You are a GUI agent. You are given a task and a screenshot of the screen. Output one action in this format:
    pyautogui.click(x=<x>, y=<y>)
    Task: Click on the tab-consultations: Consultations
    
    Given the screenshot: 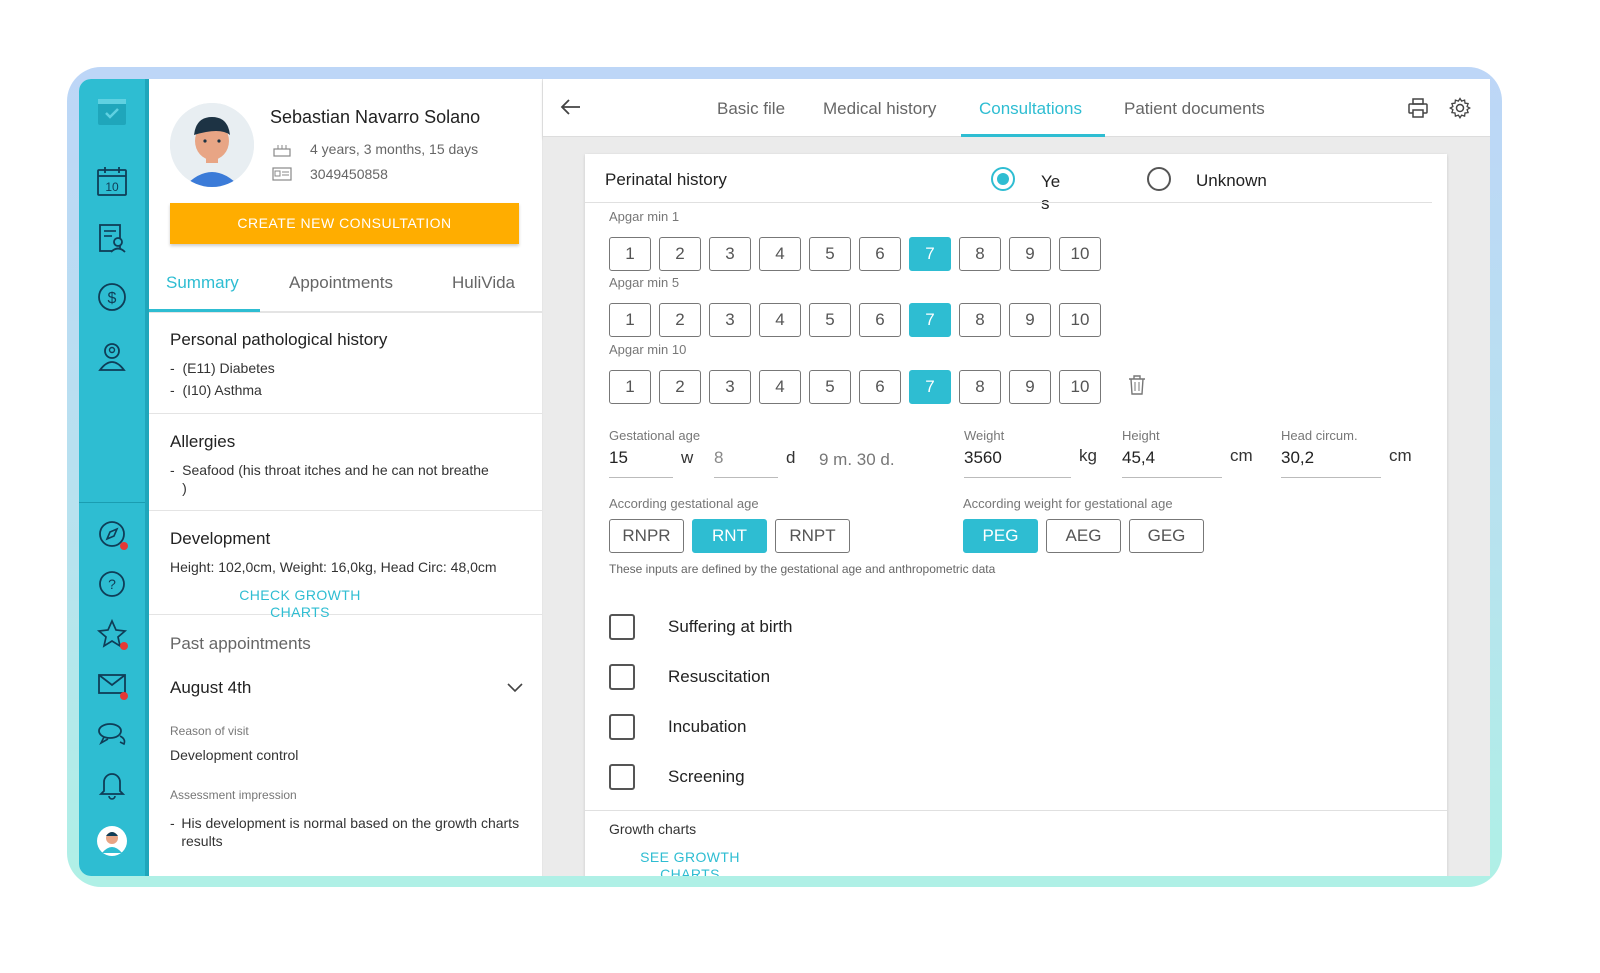 What is the action you would take?
    pyautogui.click(x=1030, y=109)
    